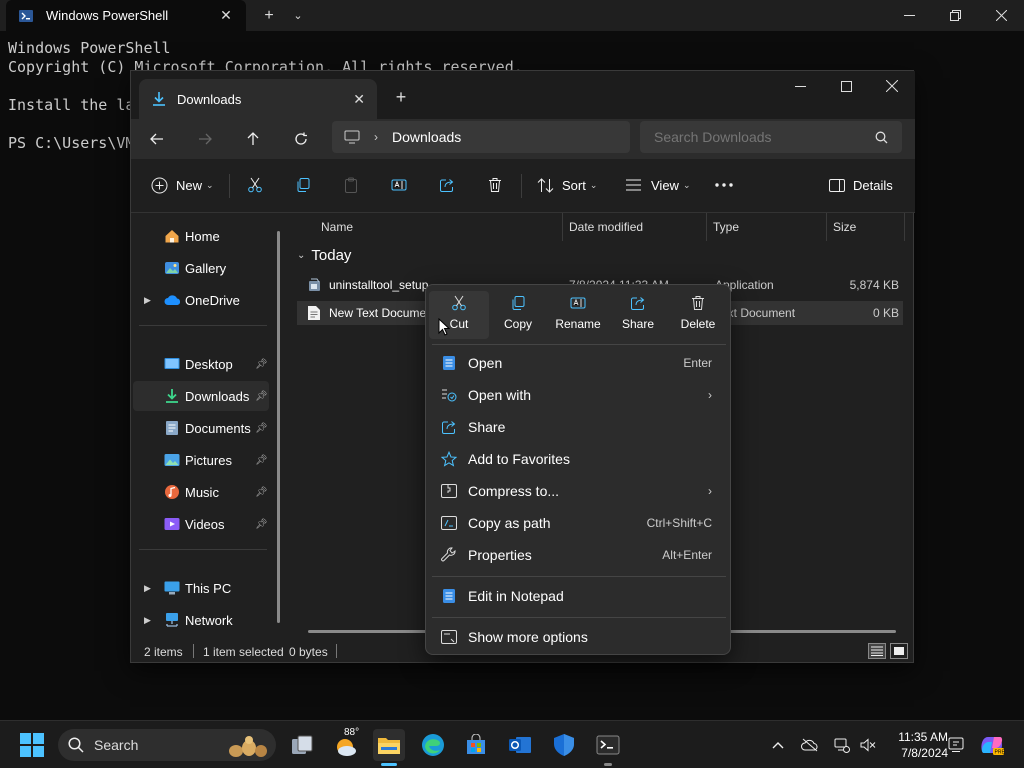 The width and height of the screenshot is (1024, 768). I want to click on breadcrumb-downloads: Downloads, so click(426, 137).